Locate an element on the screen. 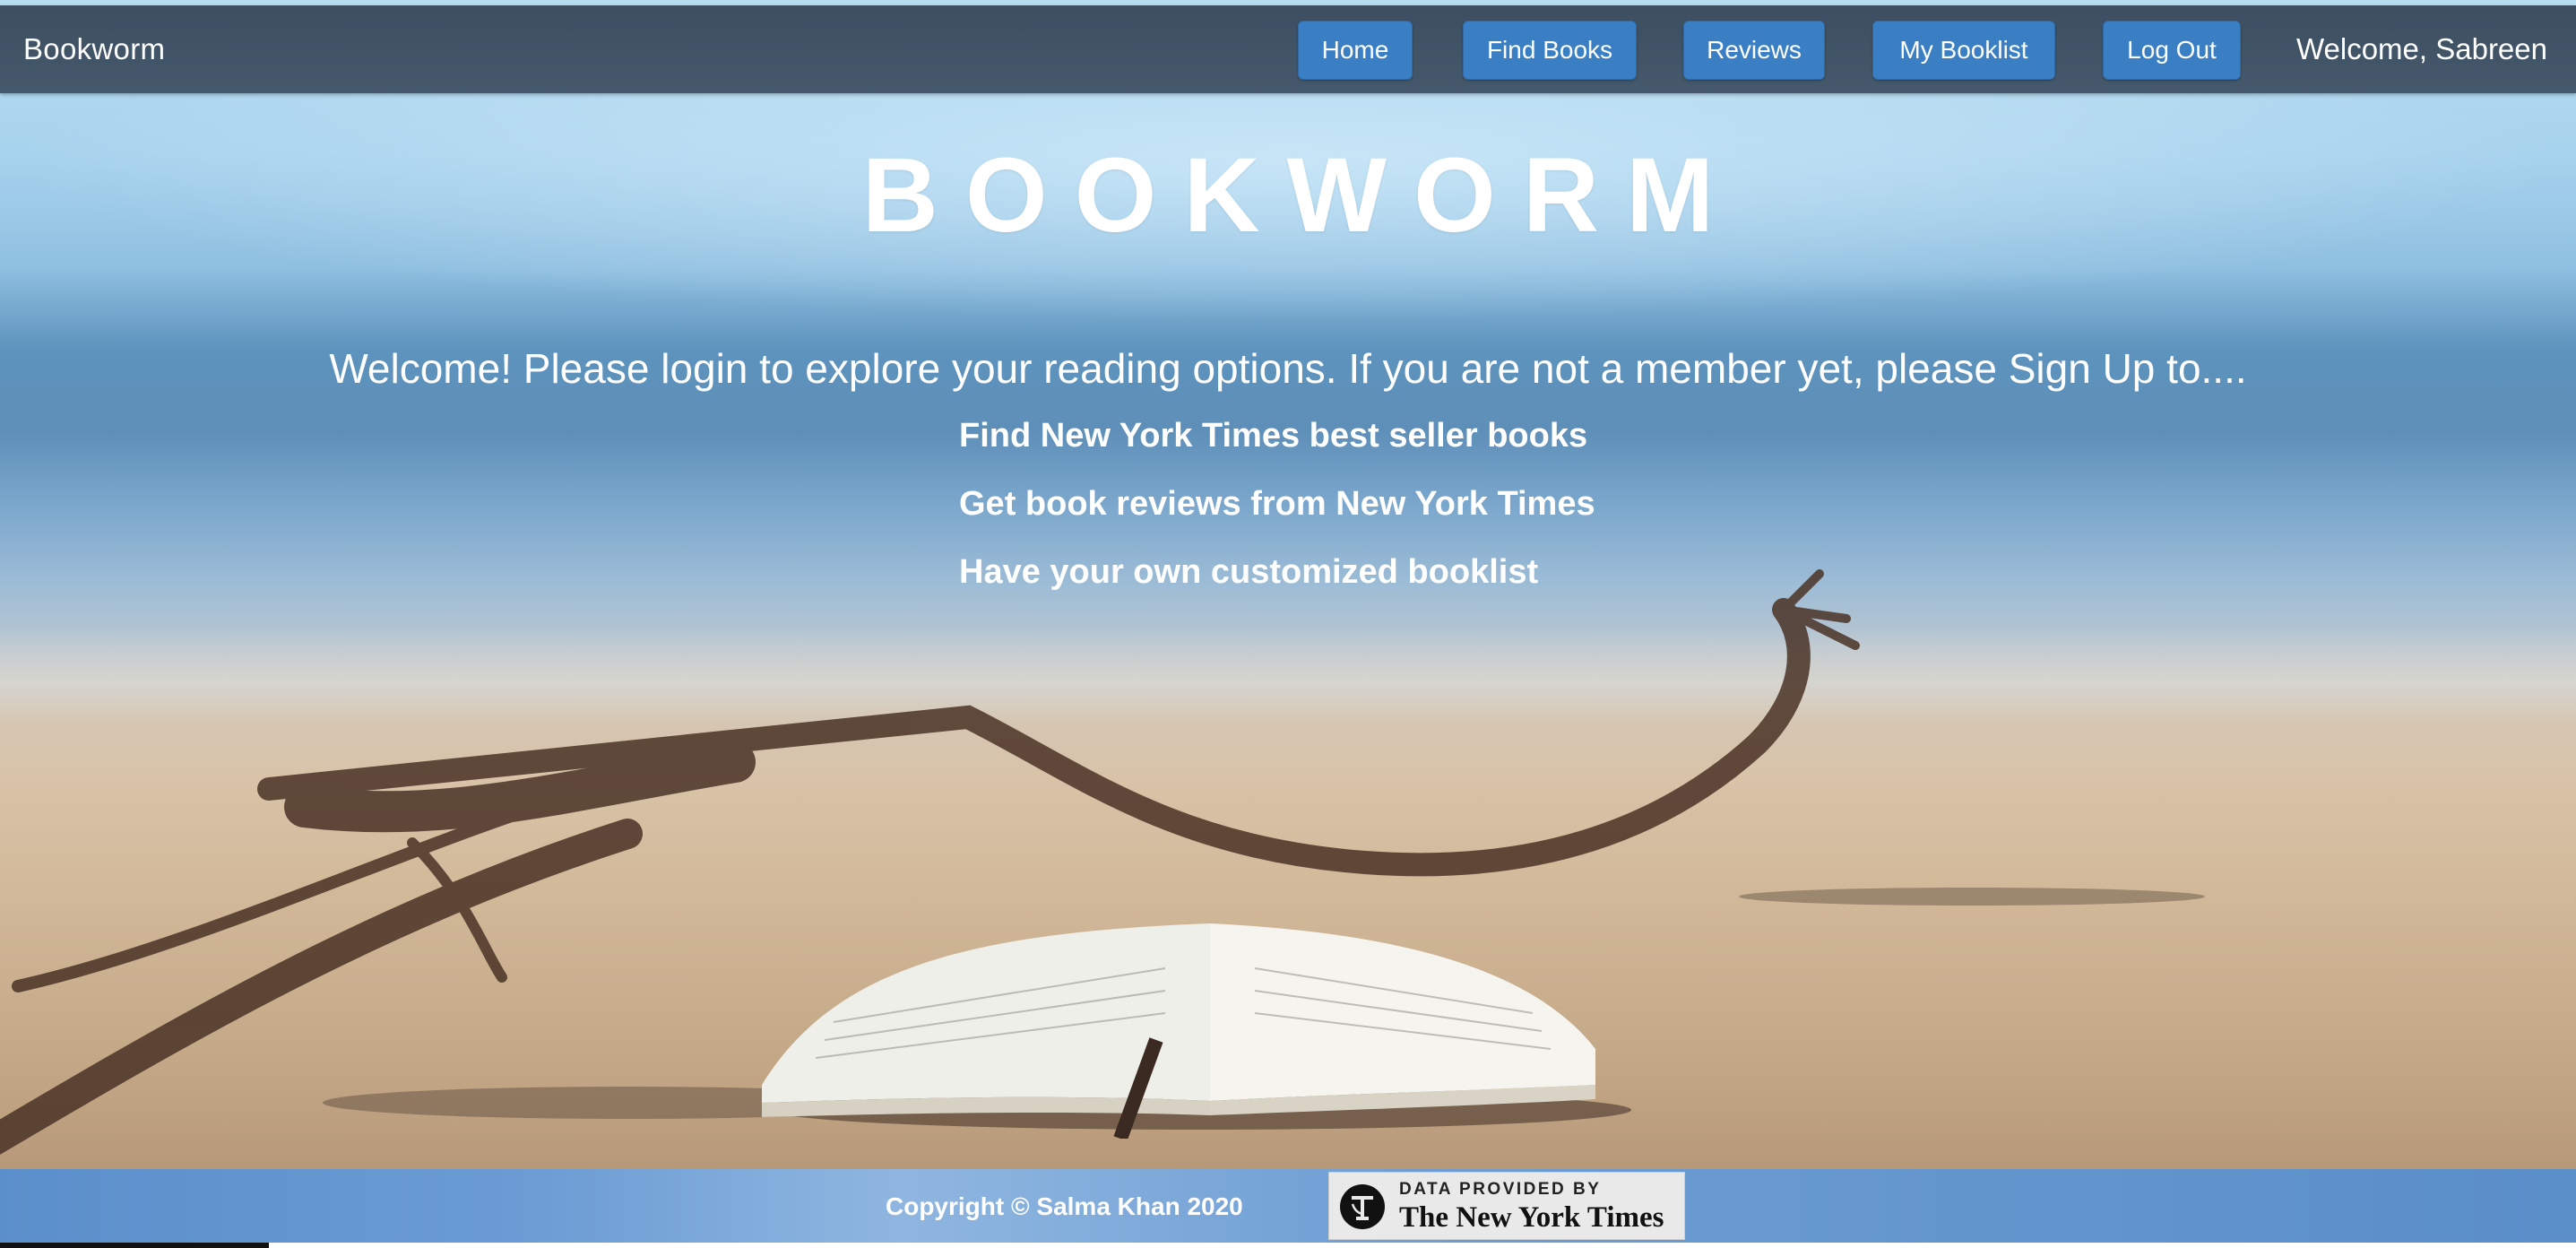 The width and height of the screenshot is (2576, 1248). log-out-button: Log Out is located at coordinates (2172, 51).